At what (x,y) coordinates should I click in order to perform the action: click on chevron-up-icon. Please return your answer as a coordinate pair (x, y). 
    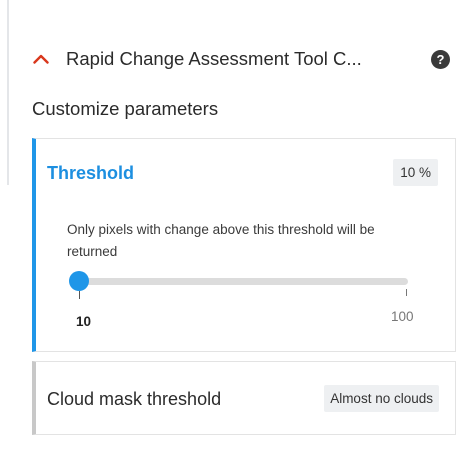
    Looking at the image, I should click on (41, 59).